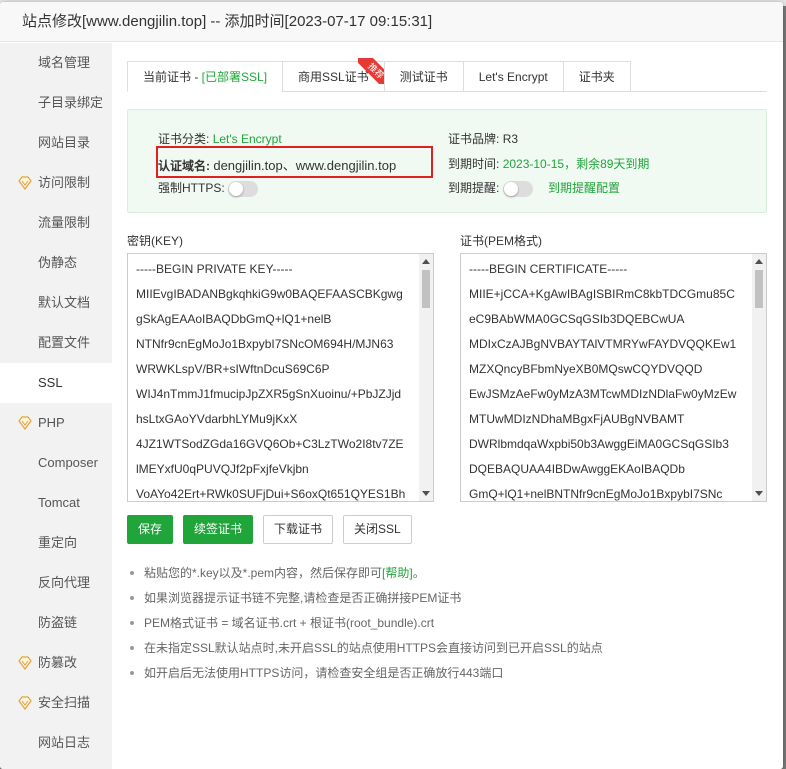 Image resolution: width=786 pixels, height=769 pixels. What do you see at coordinates (596, 494) in the screenshot?
I see `text-line: GmQ+lQ1+nelBNTNfr9cnEgMoJo1BxpybI7SNc` at bounding box center [596, 494].